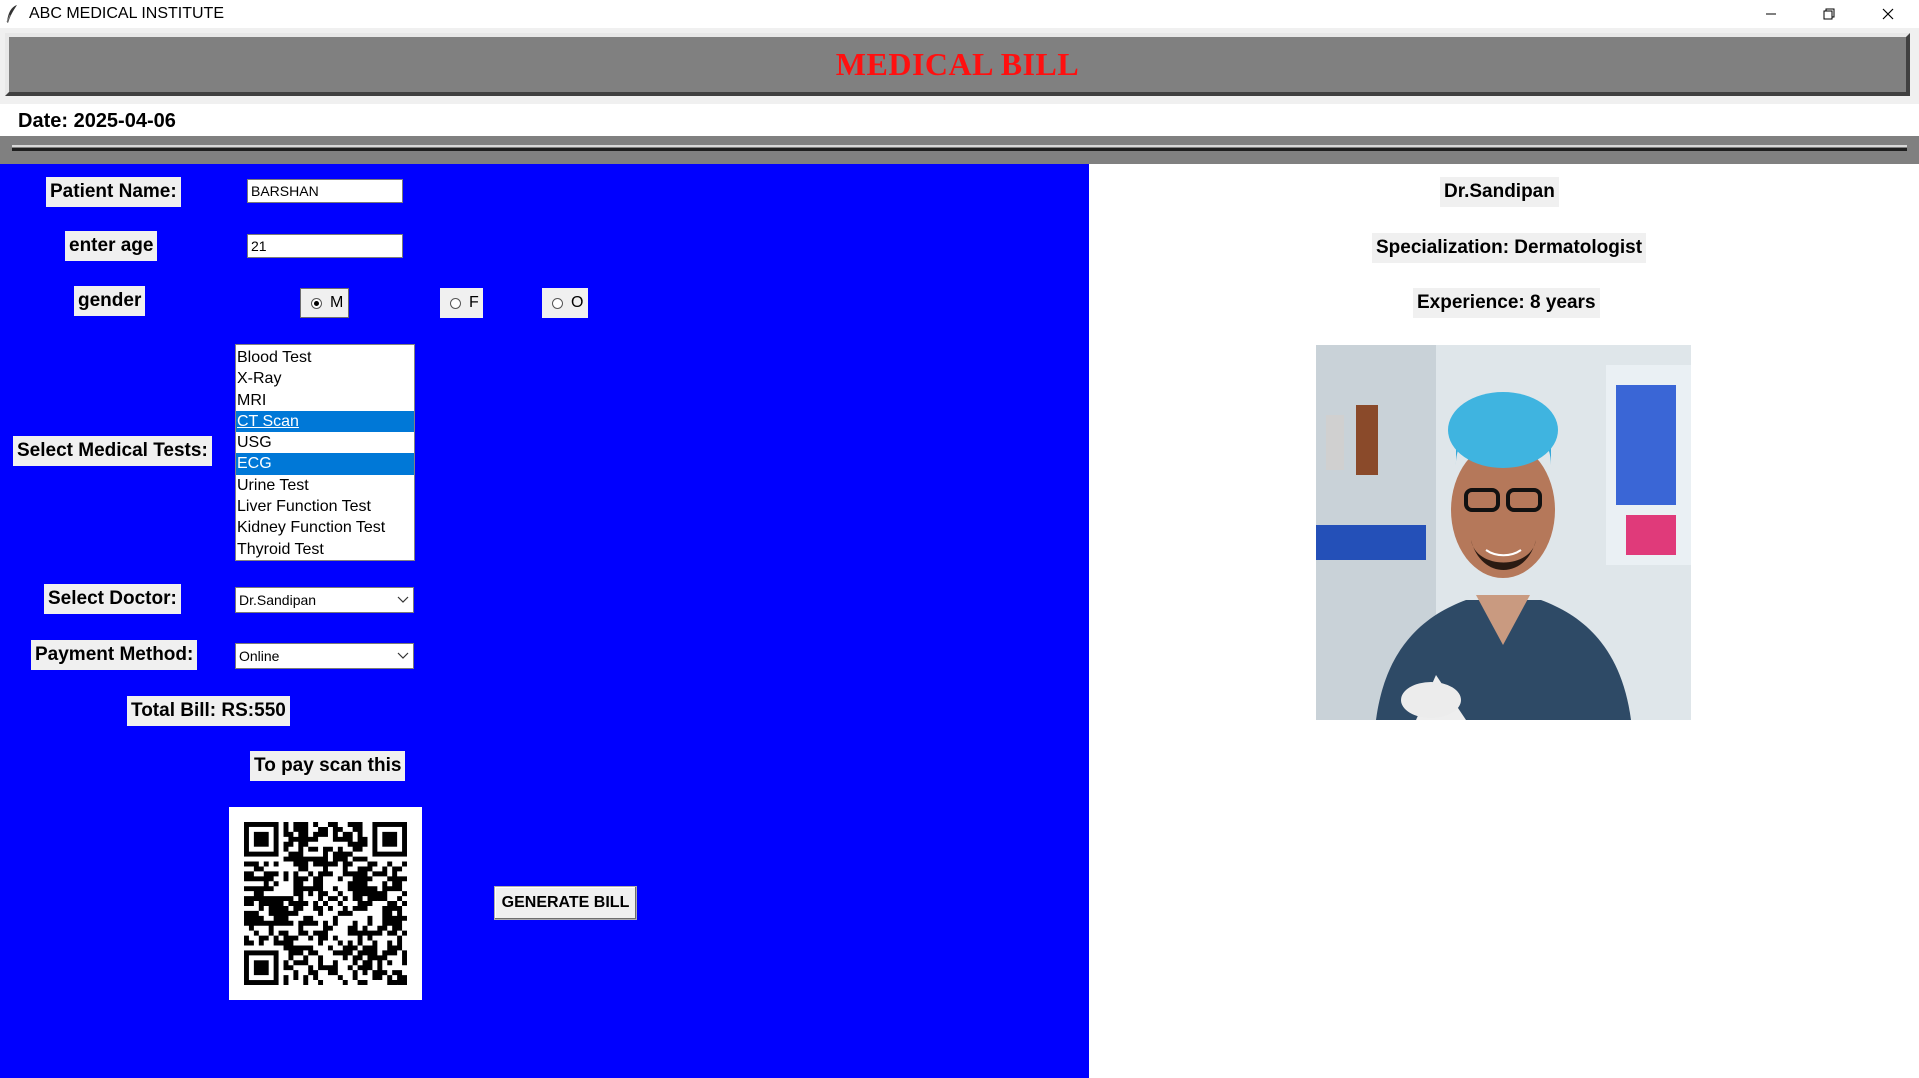 This screenshot has height=1078, width=1919. What do you see at coordinates (325, 506) in the screenshot?
I see `list-item: Liver Function Test` at bounding box center [325, 506].